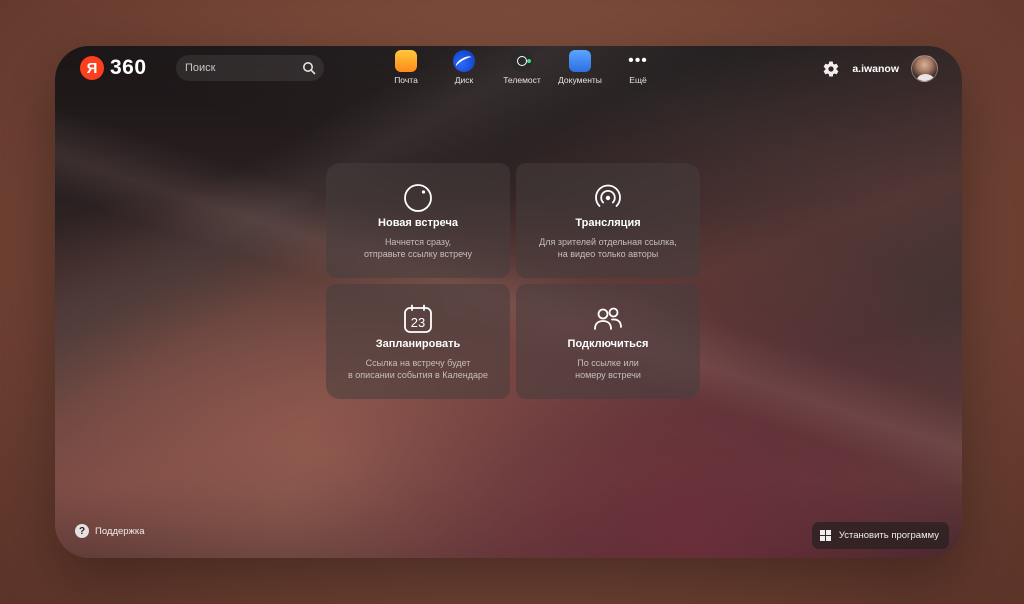 This screenshot has height=604, width=1024. I want to click on app-telemost: Телемост, so click(522, 67).